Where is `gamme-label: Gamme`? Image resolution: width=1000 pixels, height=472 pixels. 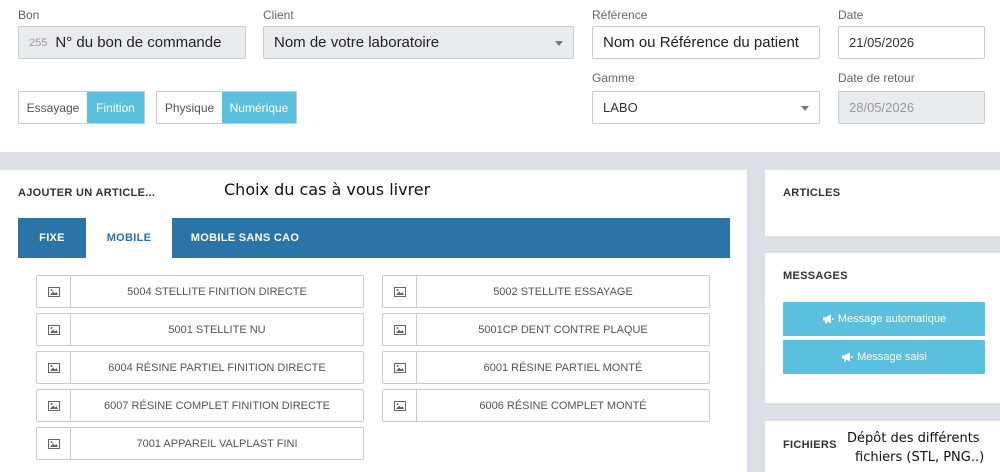 gamme-label: Gamme is located at coordinates (613, 78).